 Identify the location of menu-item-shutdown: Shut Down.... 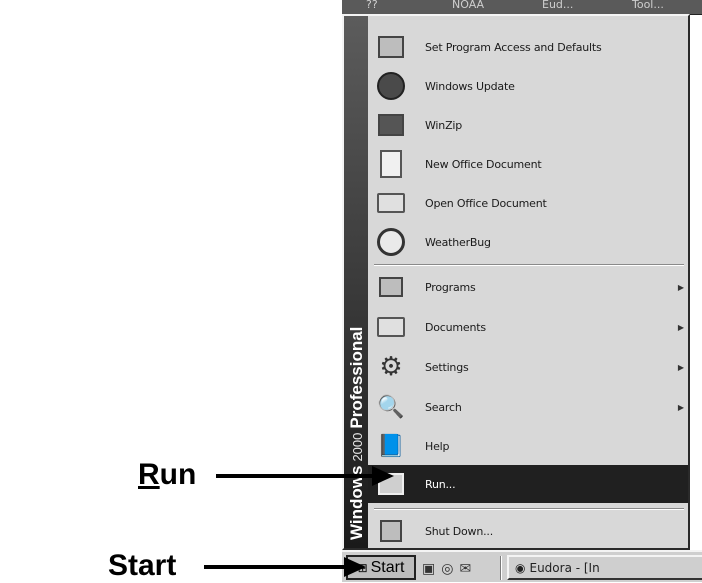
(528, 531).